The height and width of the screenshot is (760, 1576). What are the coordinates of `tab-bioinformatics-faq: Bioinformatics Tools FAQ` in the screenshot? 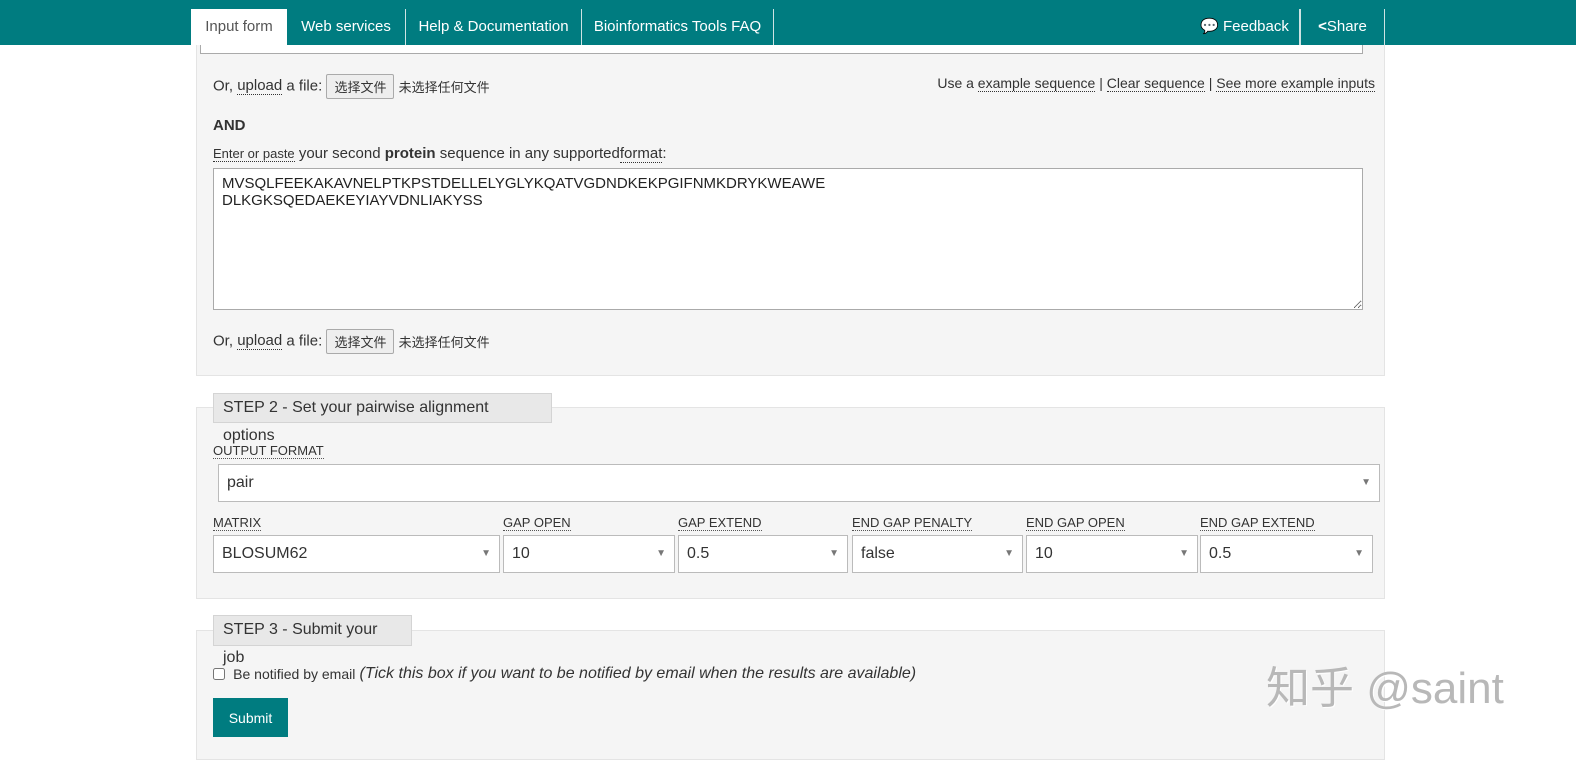 It's located at (678, 27).